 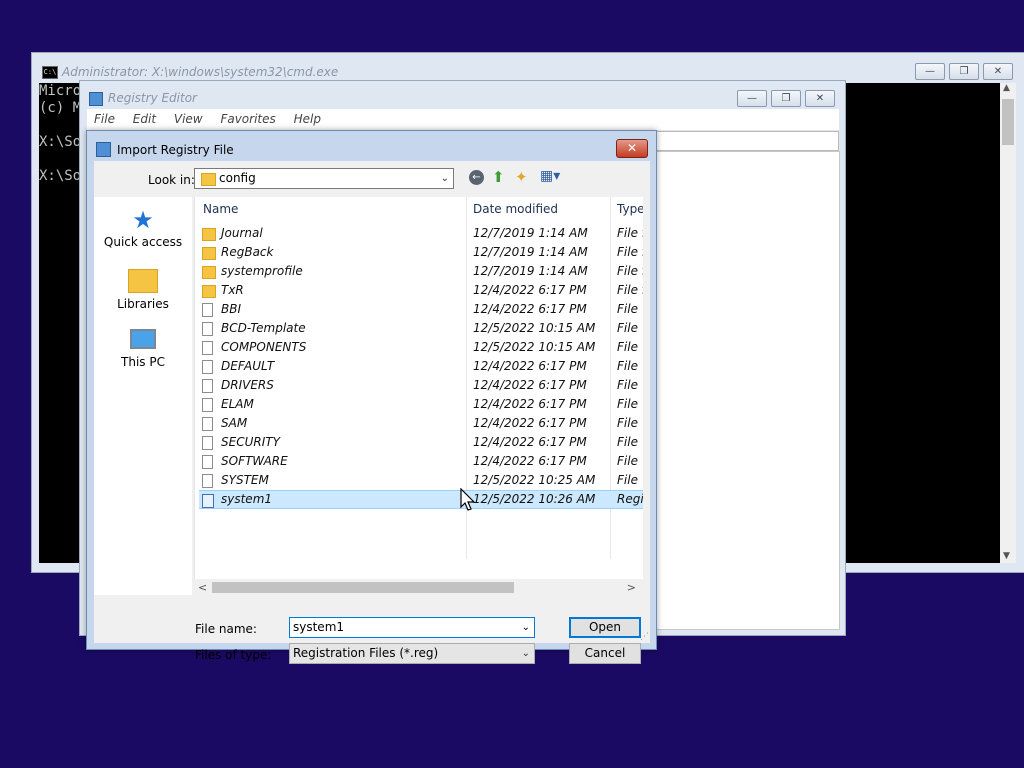 I want to click on mouse-cursor-icon, so click(x=468, y=499).